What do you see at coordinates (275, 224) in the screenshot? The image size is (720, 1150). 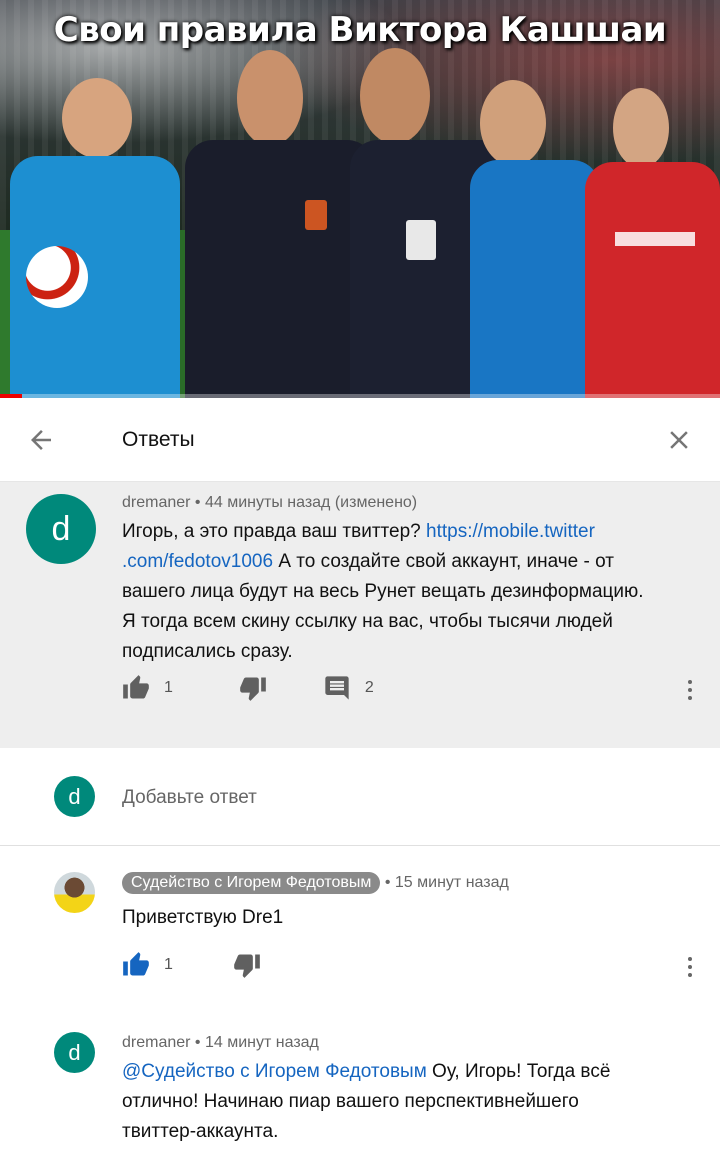 I see `referee-figure` at bounding box center [275, 224].